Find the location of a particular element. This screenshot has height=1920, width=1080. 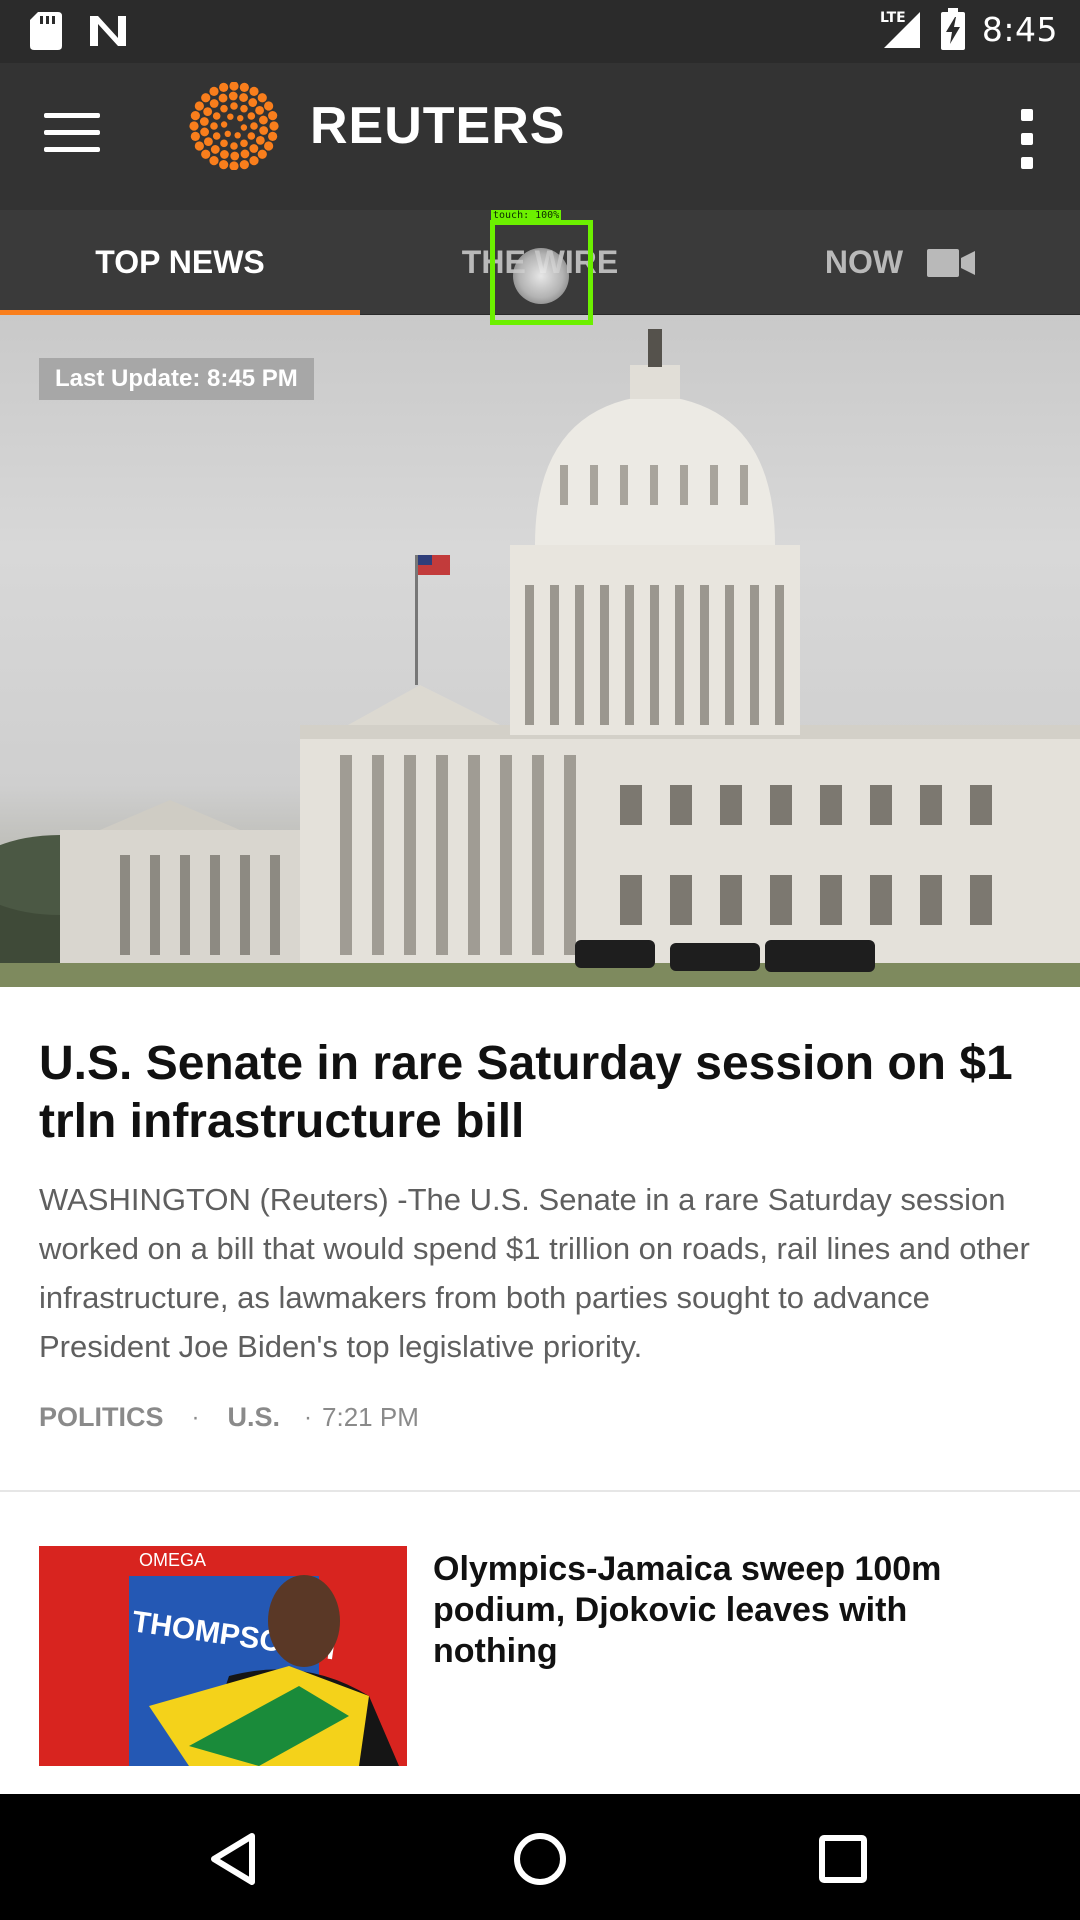

athlete-photo-illustration: THOMPSON-H OMEGA is located at coordinates (223, 1656).